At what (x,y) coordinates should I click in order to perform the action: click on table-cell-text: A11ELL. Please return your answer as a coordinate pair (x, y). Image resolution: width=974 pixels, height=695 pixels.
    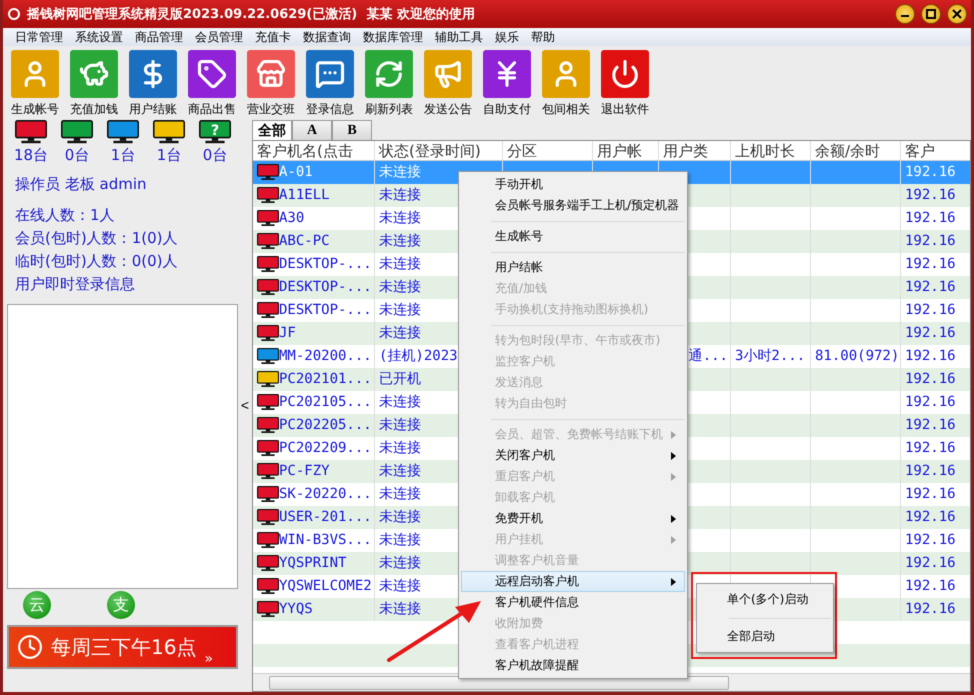
    Looking at the image, I should click on (304, 195).